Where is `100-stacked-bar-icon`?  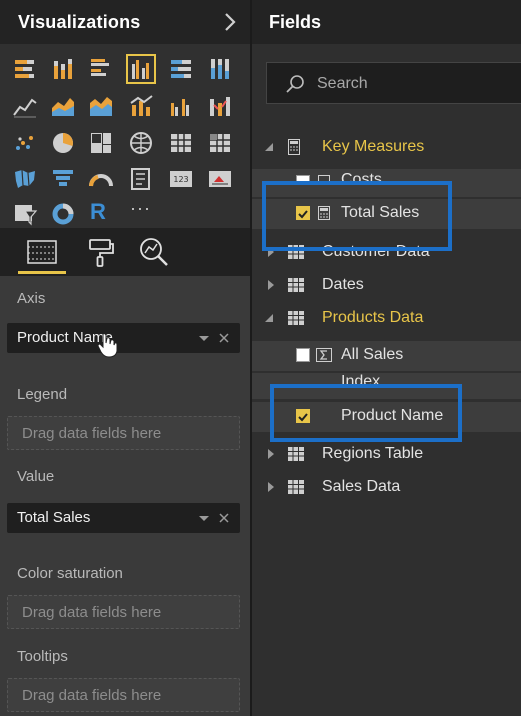 100-stacked-bar-icon is located at coordinates (181, 69).